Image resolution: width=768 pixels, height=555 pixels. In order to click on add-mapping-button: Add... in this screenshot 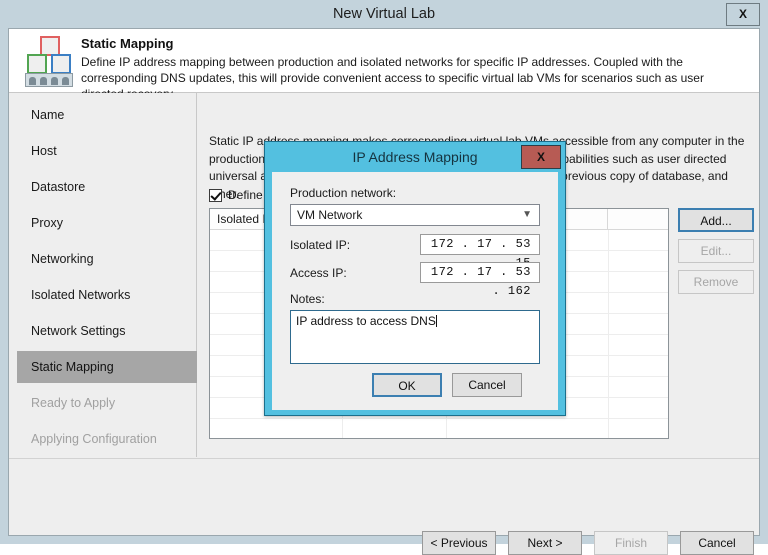, I will do `click(716, 220)`.